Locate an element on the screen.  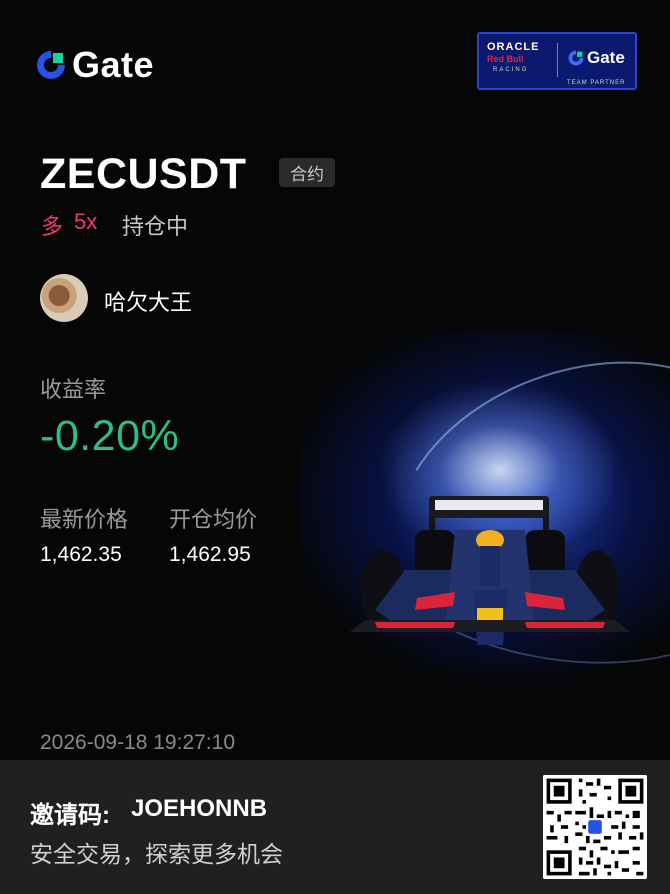
partner-gate-logo: Gate is located at coordinates (596, 58).